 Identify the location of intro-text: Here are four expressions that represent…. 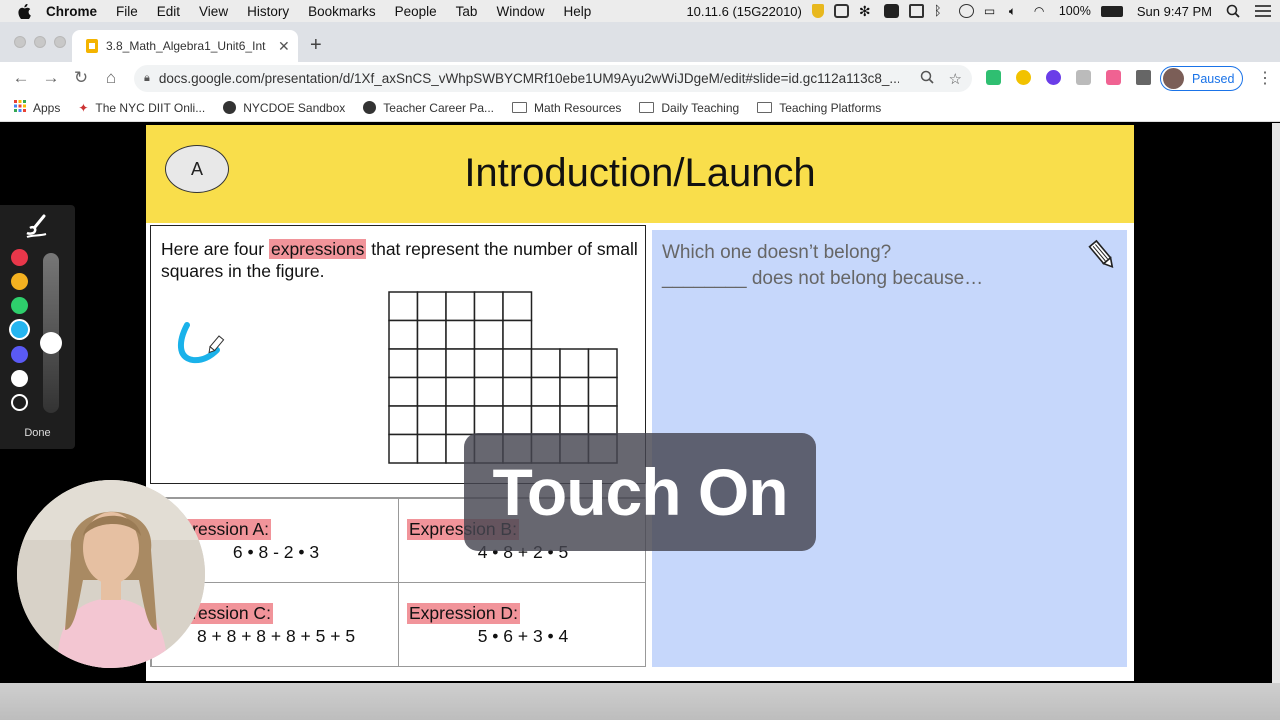
(401, 260).